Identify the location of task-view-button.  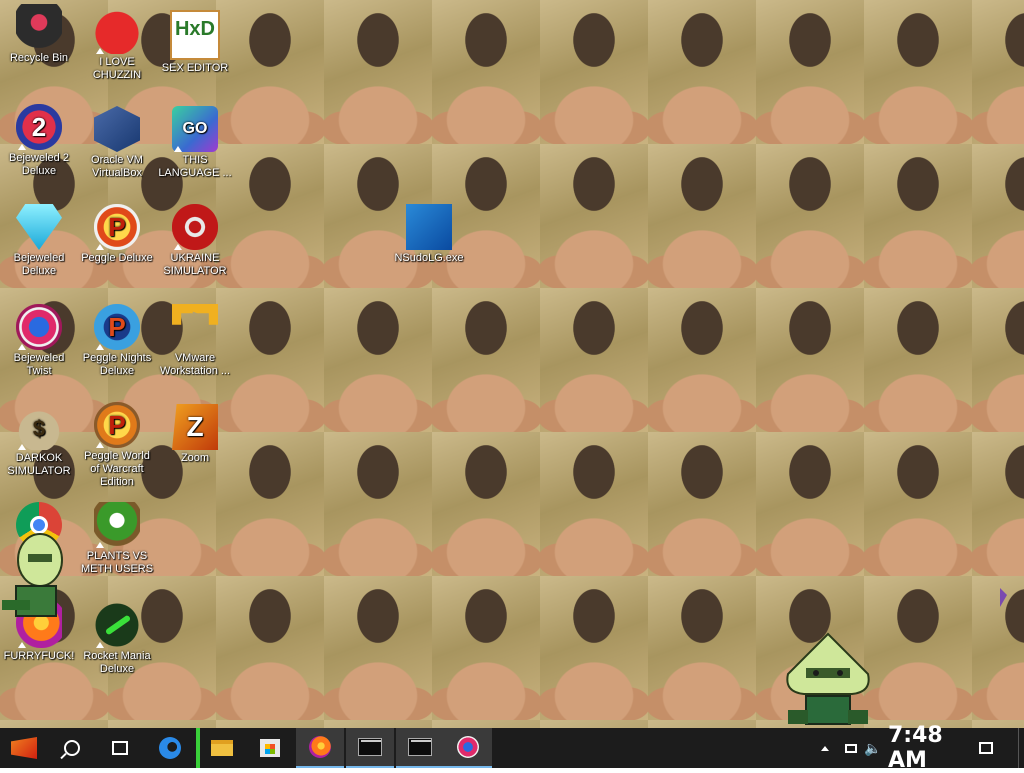
(120, 748).